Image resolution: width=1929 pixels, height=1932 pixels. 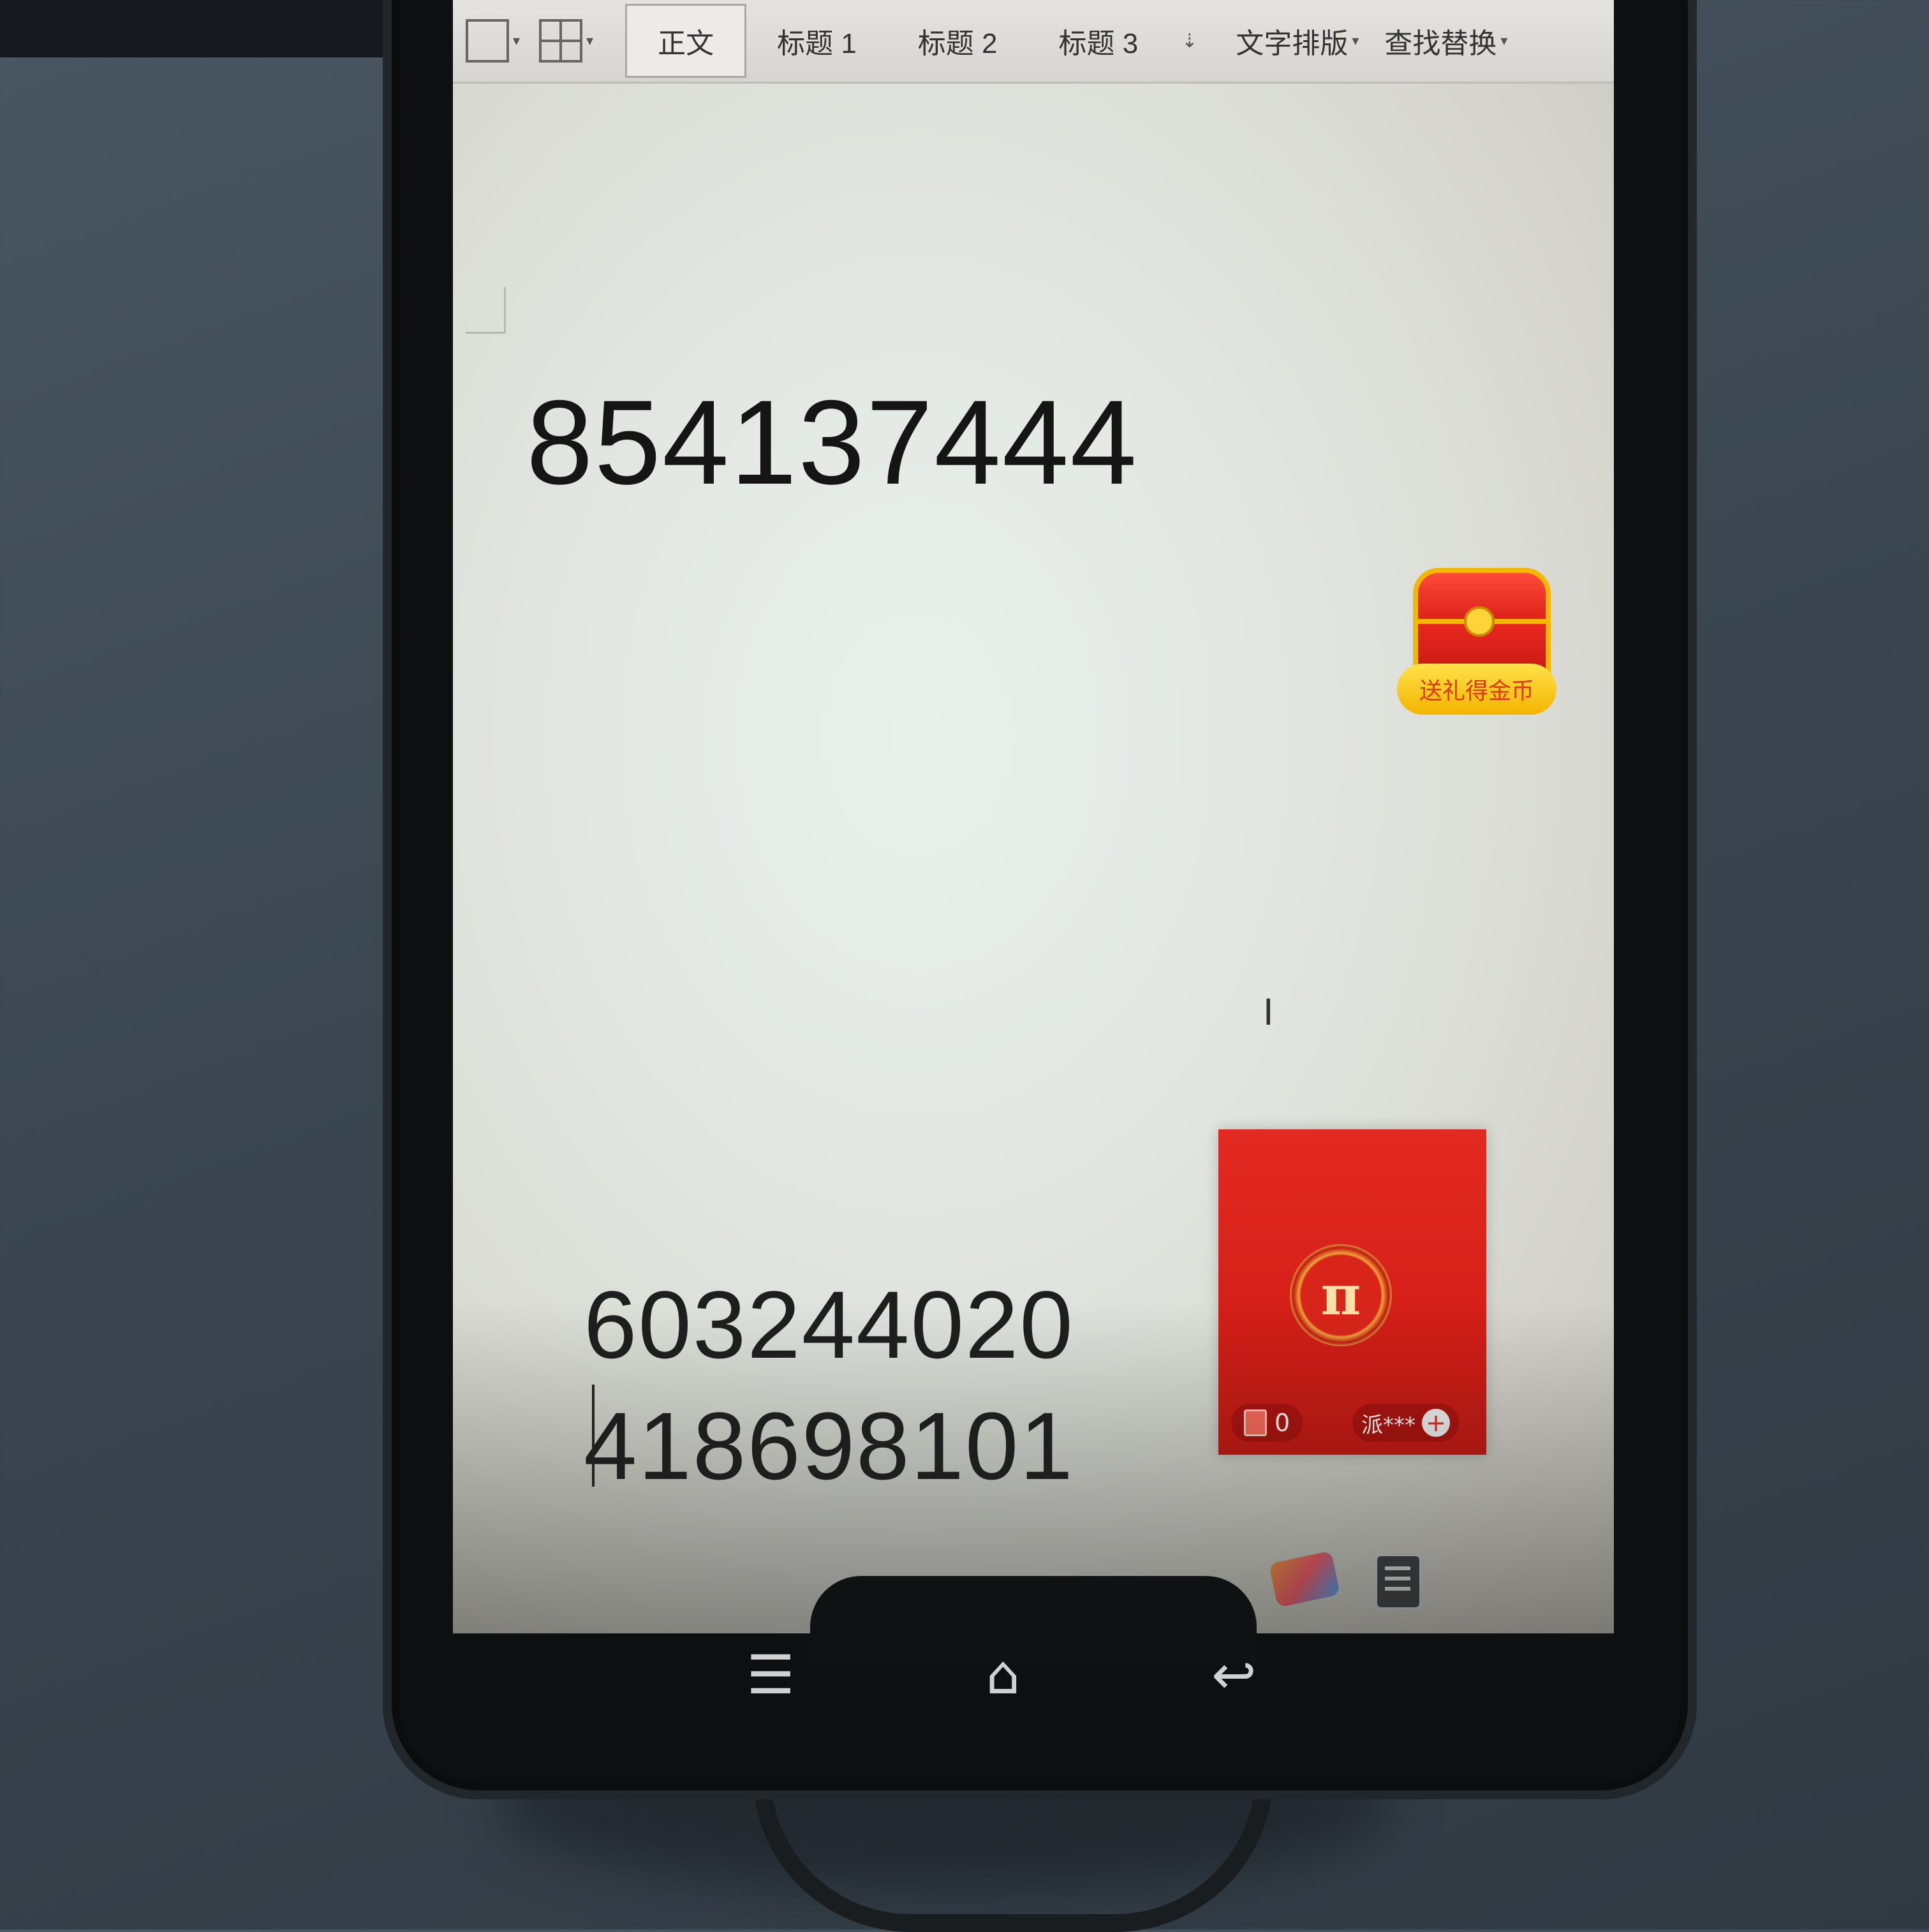 What do you see at coordinates (1398, 1582) in the screenshot?
I see `notes-share-icon` at bounding box center [1398, 1582].